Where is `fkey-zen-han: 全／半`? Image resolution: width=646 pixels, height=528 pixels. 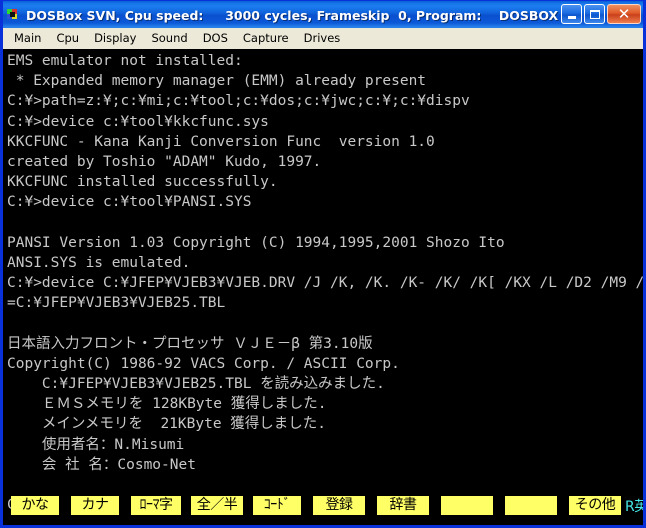
fkey-zen-han: 全／半 is located at coordinates (217, 505).